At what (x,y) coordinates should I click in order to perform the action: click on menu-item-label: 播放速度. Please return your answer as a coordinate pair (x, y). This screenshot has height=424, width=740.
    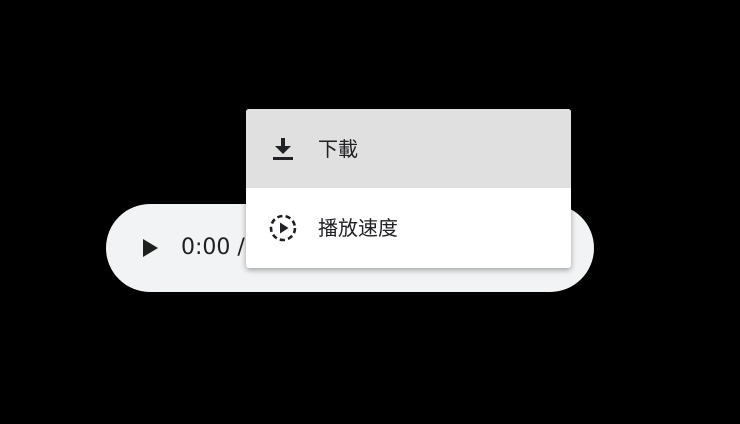
    Looking at the image, I should click on (358, 228).